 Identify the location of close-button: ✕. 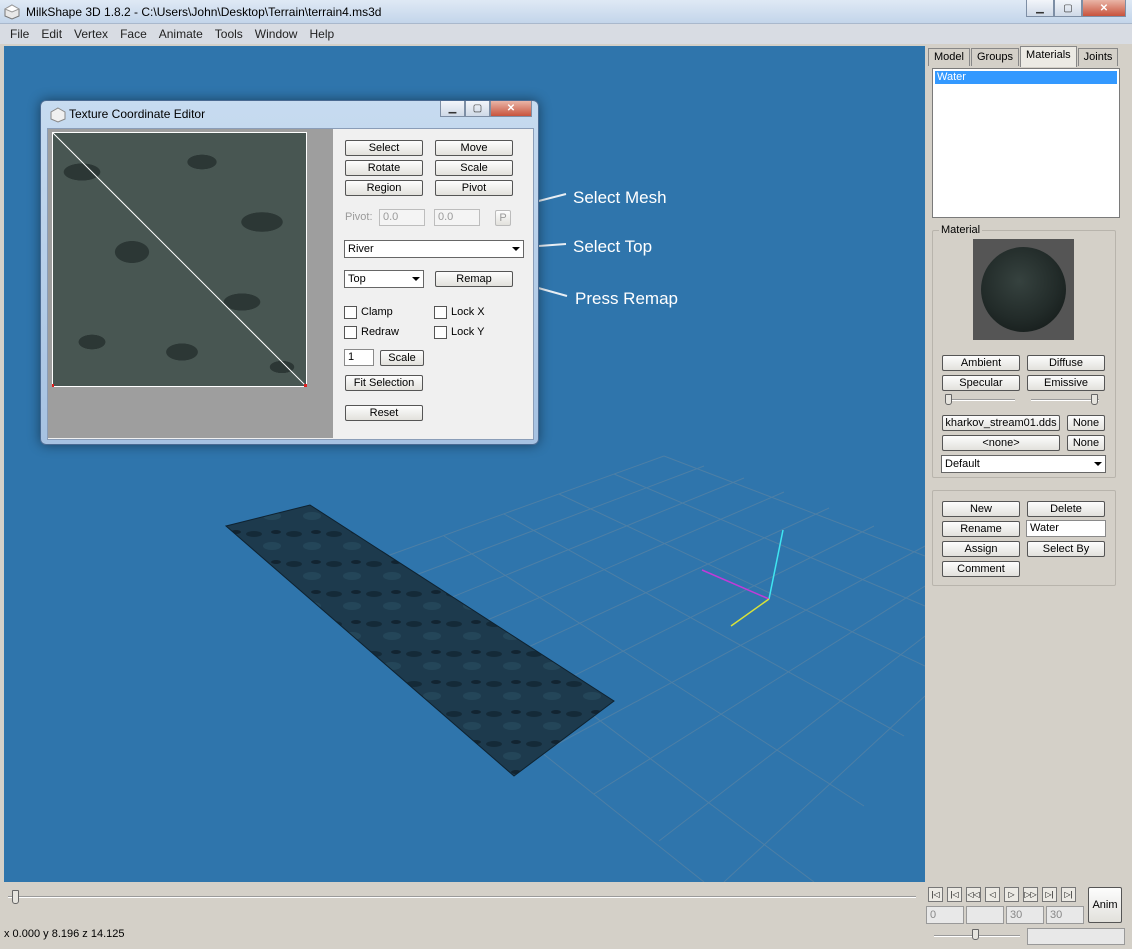
(1104, 8).